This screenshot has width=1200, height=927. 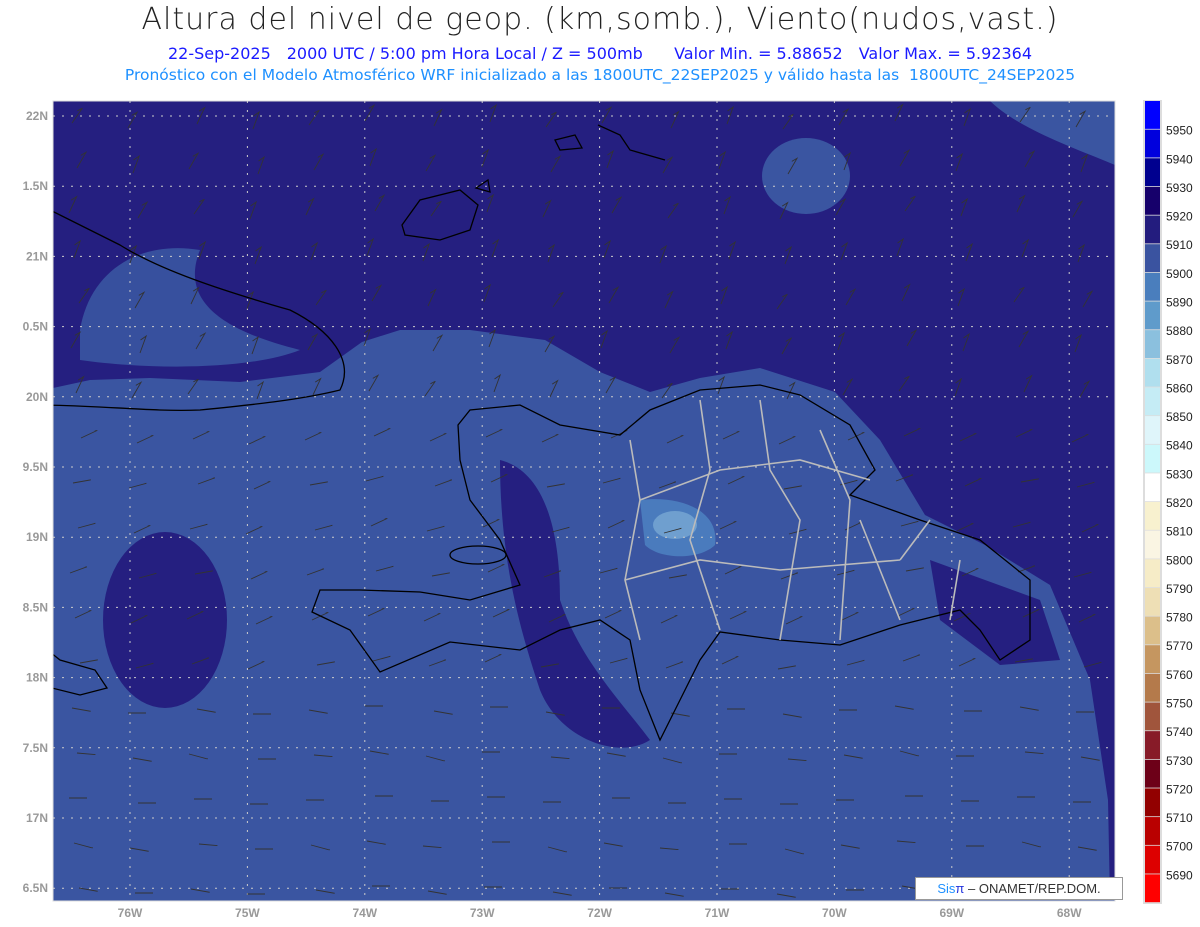 I want to click on colorbar-label: 5750, so click(x=1179, y=704).